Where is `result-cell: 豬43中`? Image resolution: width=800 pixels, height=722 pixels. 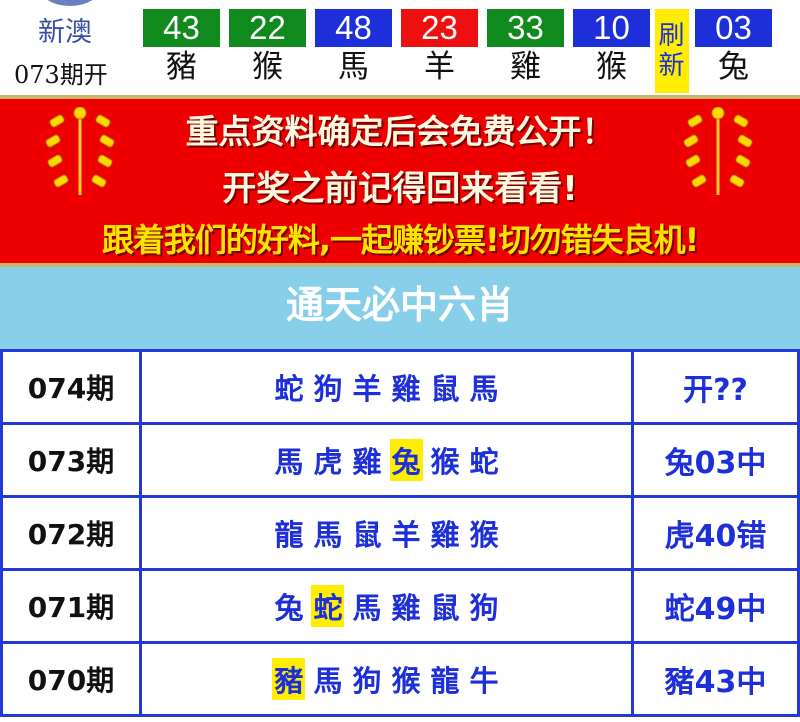
result-cell: 豬43中 is located at coordinates (715, 679).